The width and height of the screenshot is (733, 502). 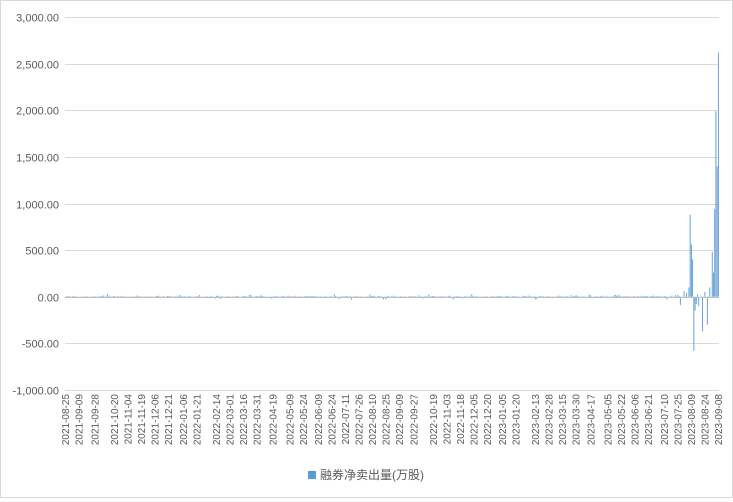 What do you see at coordinates (386, 420) in the screenshot?
I see `x-tick-label: 2022-08-25` at bounding box center [386, 420].